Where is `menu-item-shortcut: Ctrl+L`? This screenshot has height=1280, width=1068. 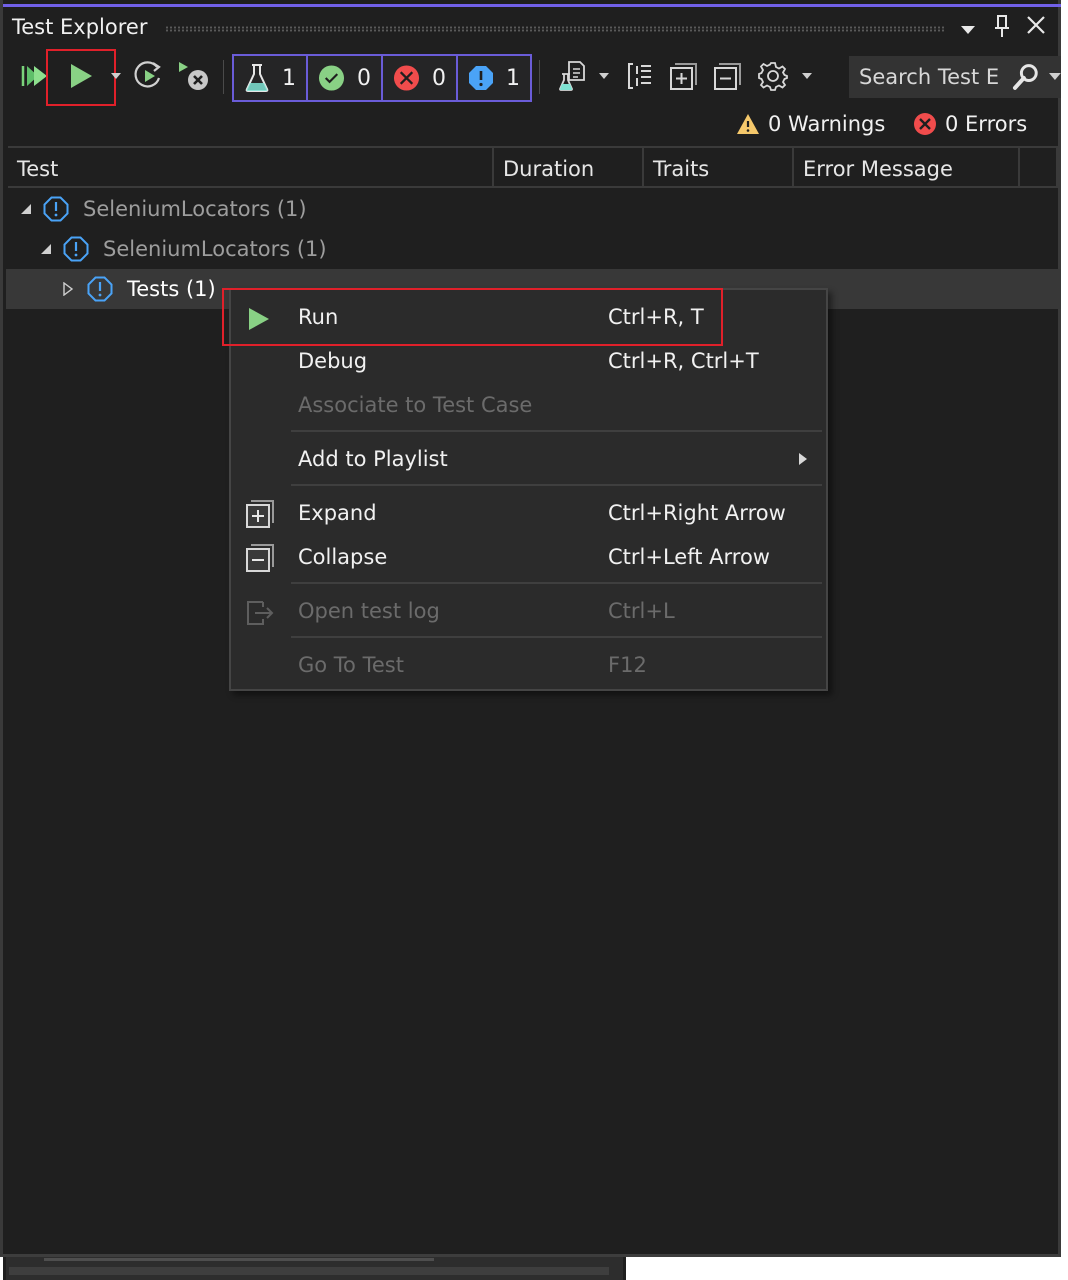 menu-item-shortcut: Ctrl+L is located at coordinates (641, 611).